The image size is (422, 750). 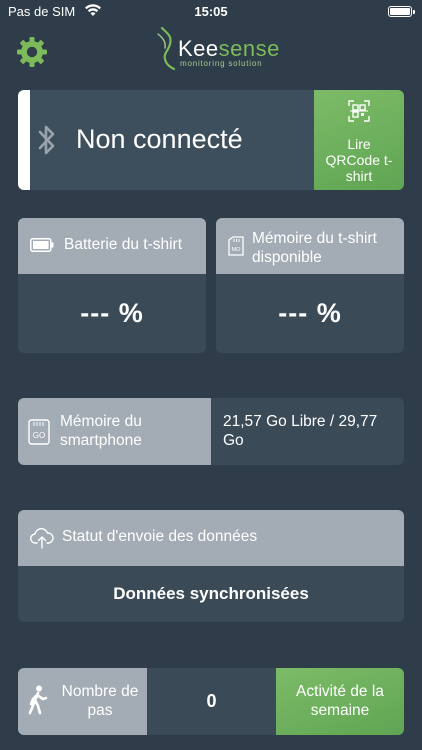 I want to click on app-logo: Keesense monitoring solution, so click(x=217, y=49).